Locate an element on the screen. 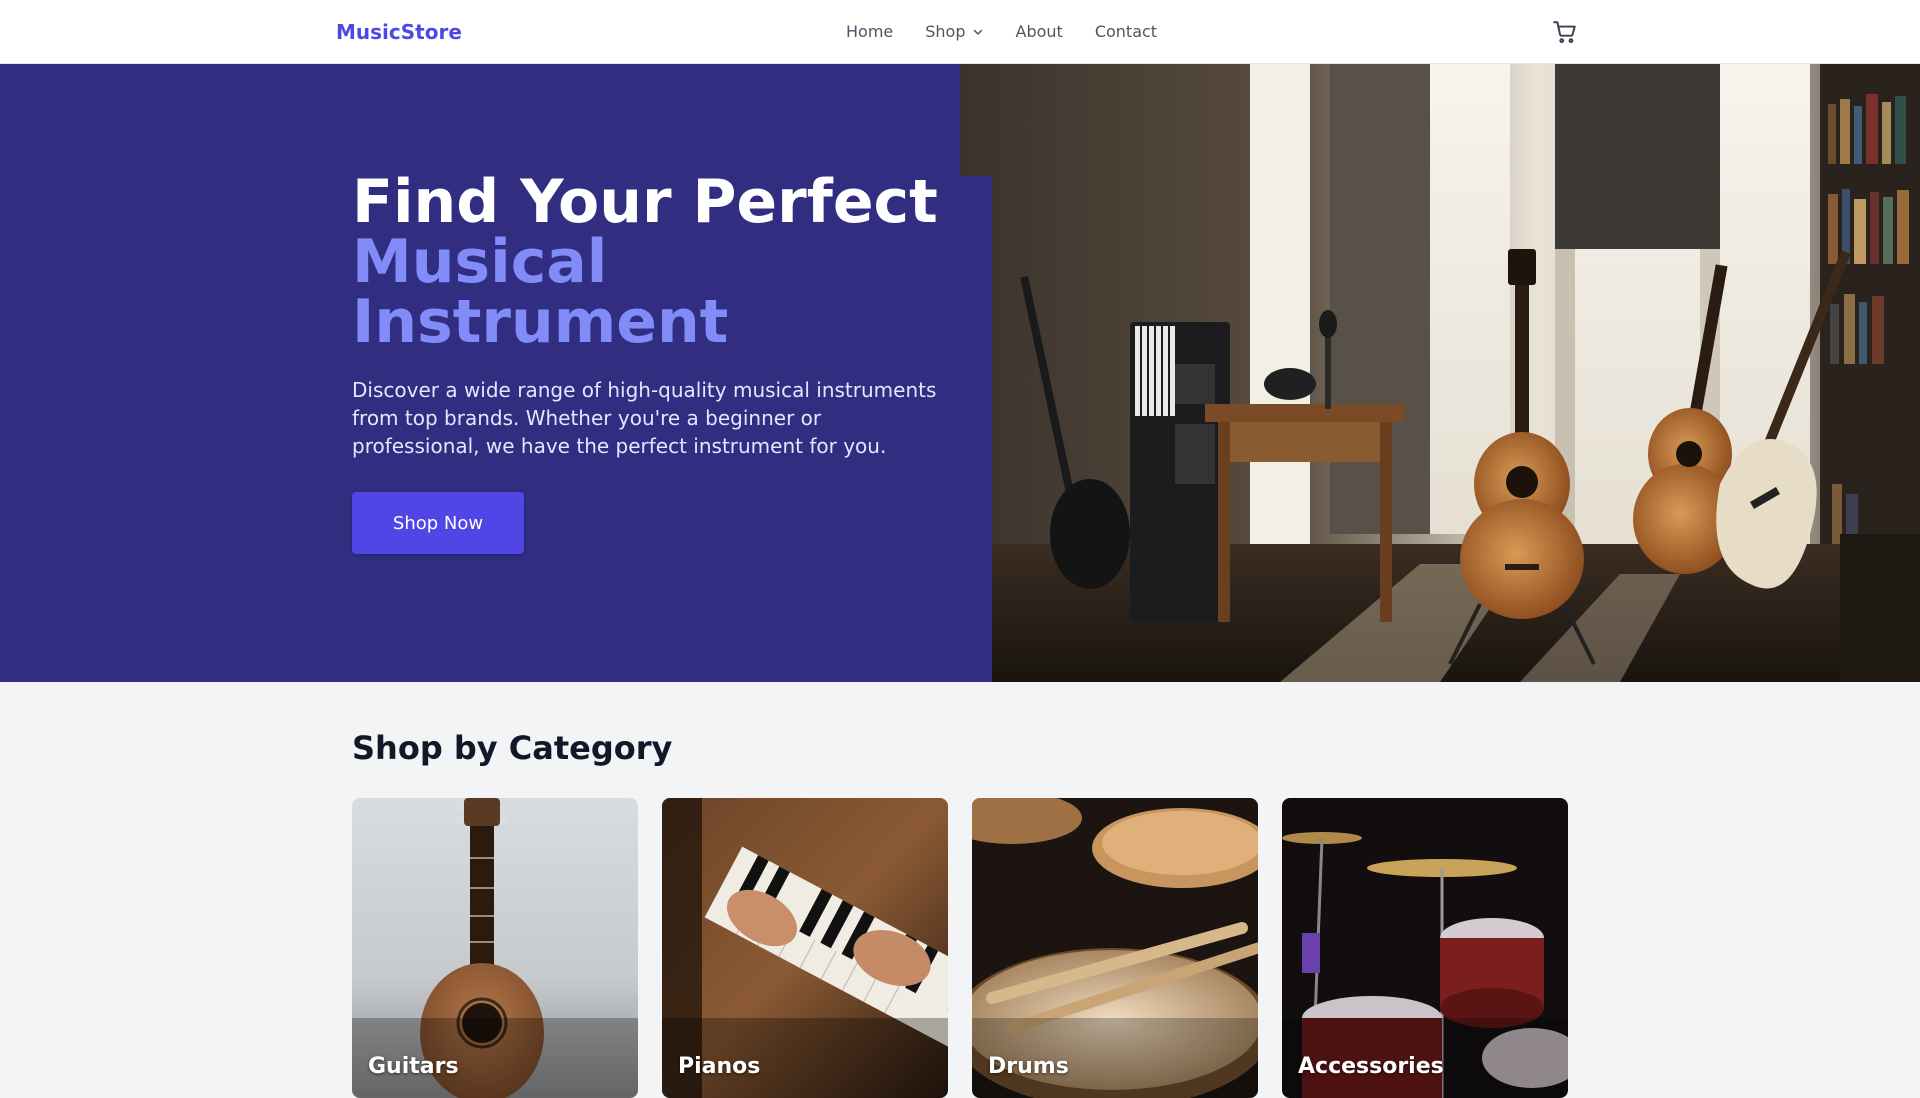 The width and height of the screenshot is (1920, 1098). nav-about: About is located at coordinates (1039, 32).